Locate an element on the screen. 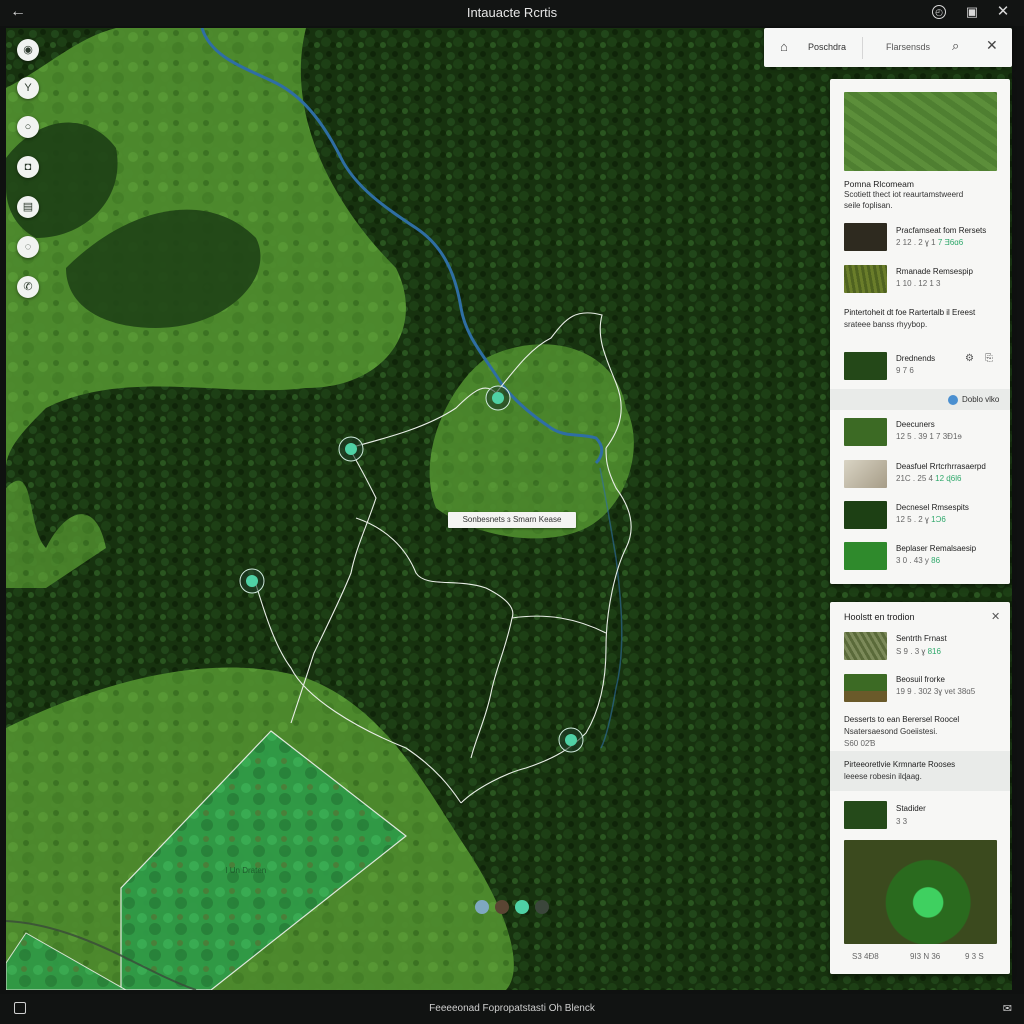  status-bar: Feeeeonad Fopropatstasti Oh Blenck ✉ is located at coordinates (512, 1009).